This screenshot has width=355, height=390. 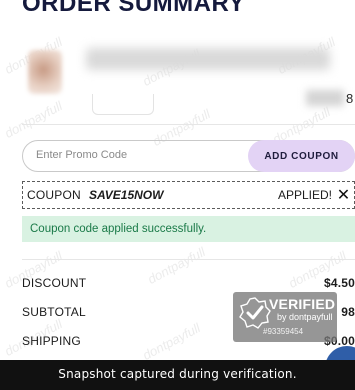 I want to click on product-price-redacted, so click(x=325, y=98).